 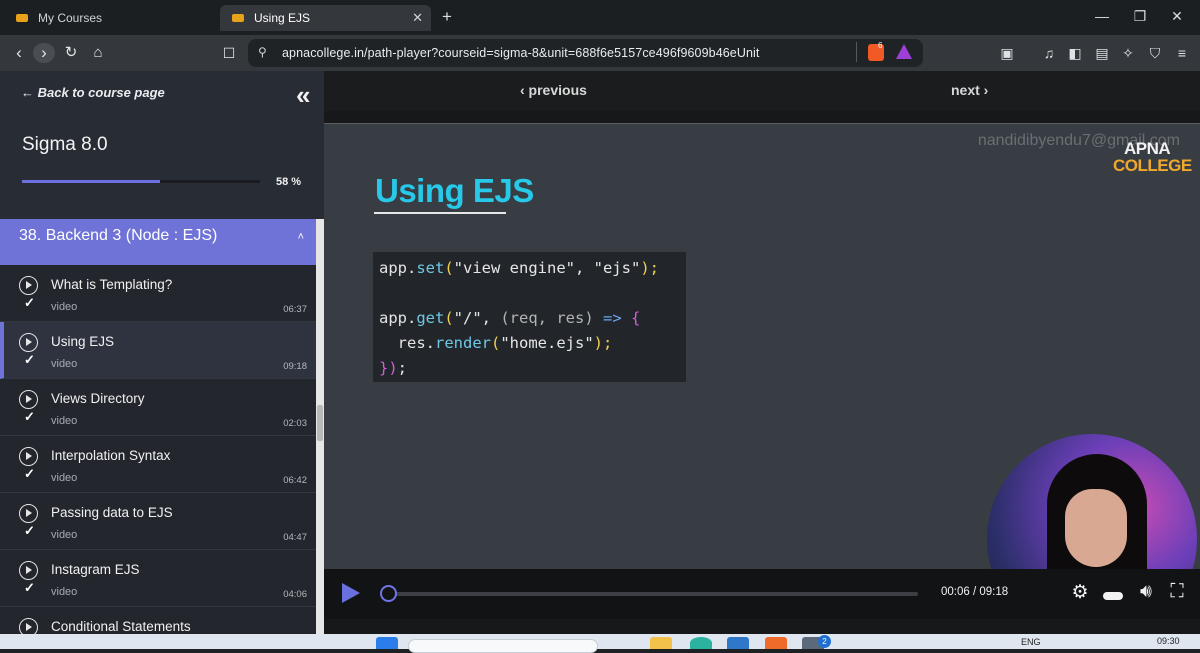 What do you see at coordinates (70, 18) in the screenshot?
I see `tab-label: My Courses` at bounding box center [70, 18].